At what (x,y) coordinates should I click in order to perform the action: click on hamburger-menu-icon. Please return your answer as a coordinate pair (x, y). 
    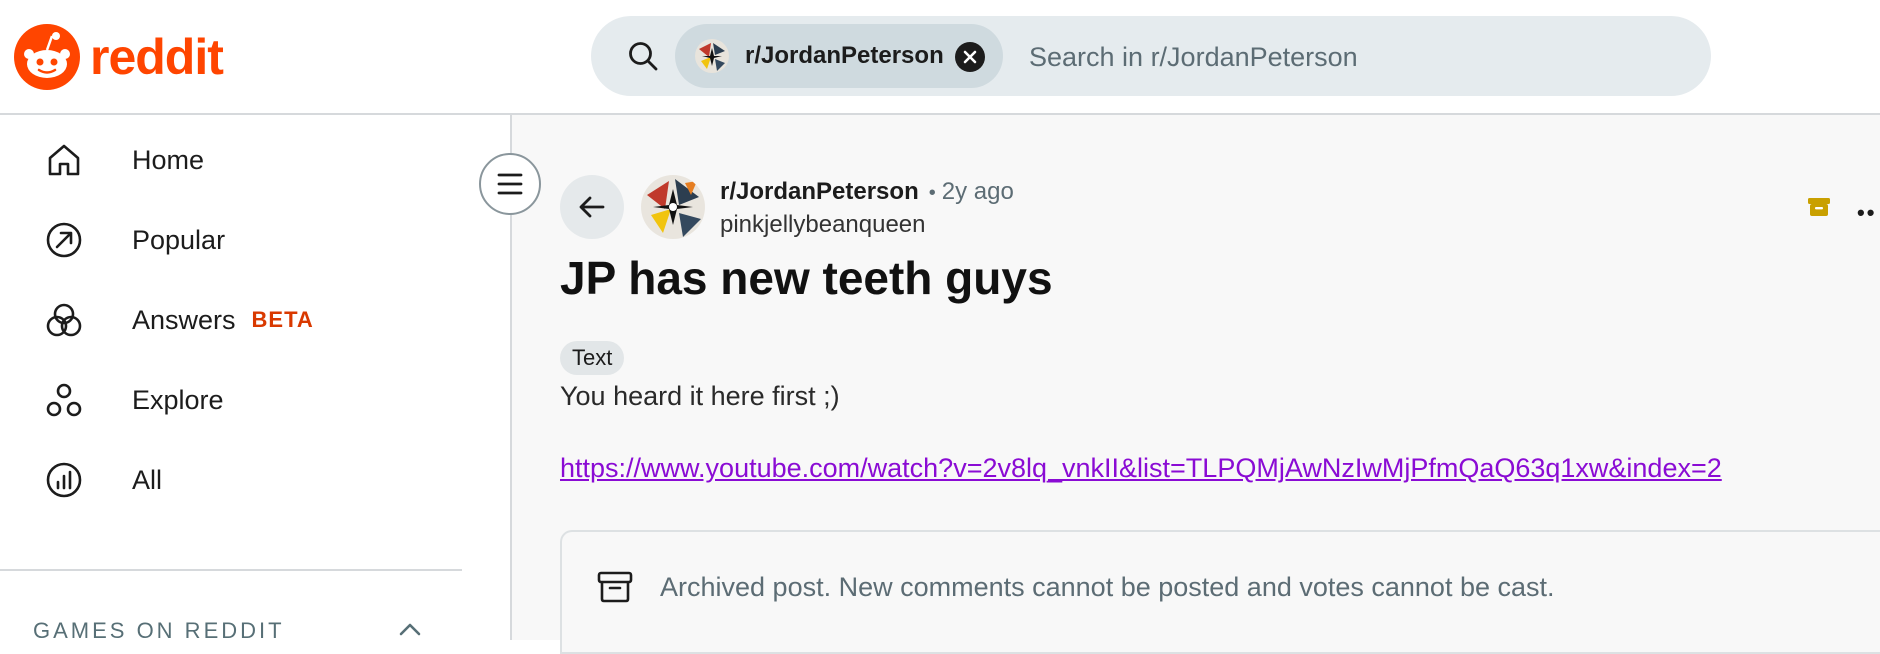
    Looking at the image, I should click on (510, 184).